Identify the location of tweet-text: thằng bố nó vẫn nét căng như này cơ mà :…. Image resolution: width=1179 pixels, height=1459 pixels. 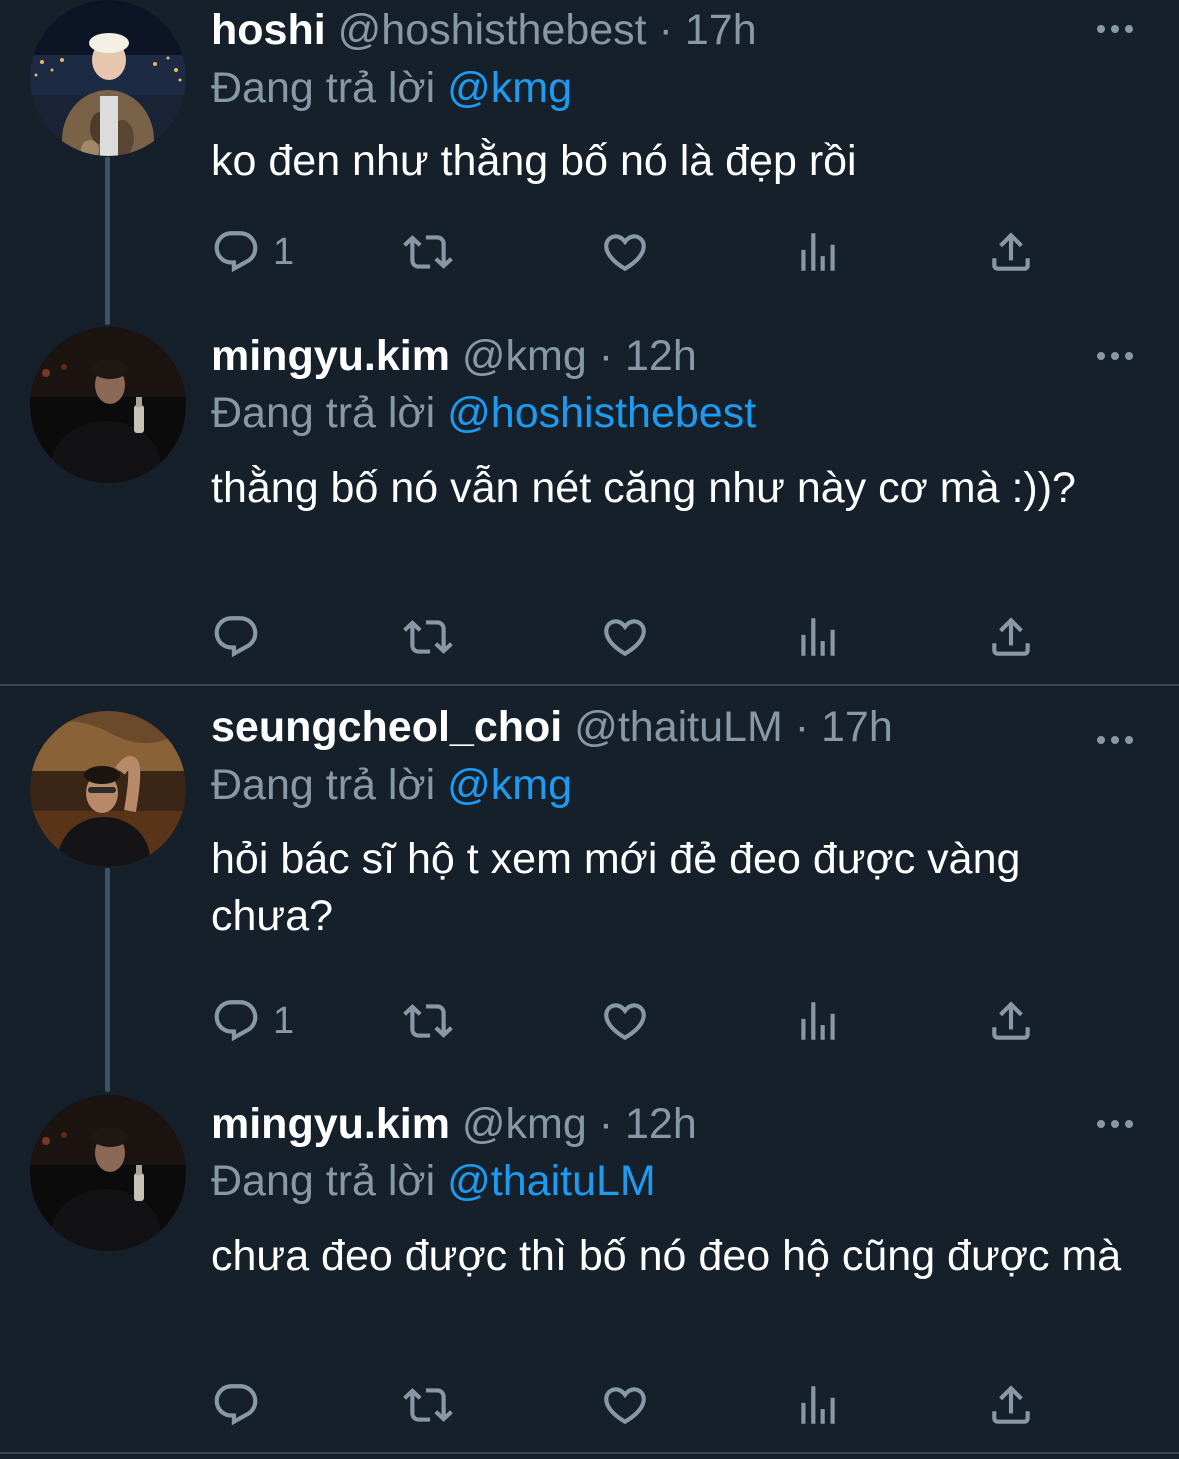
(643, 488).